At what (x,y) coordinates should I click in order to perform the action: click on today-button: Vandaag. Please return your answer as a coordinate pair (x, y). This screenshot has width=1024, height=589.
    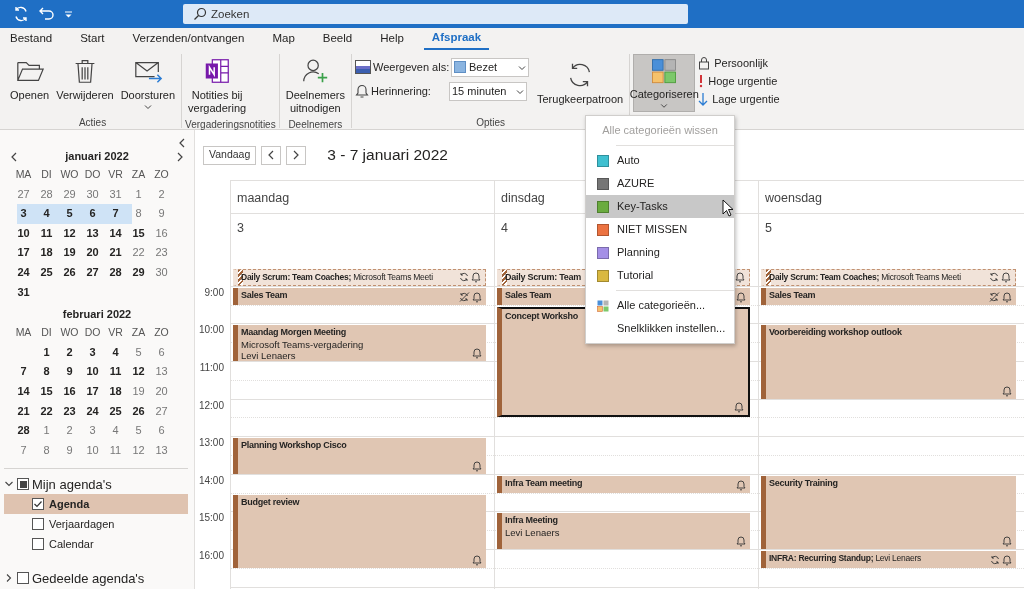
    Looking at the image, I should click on (230, 155).